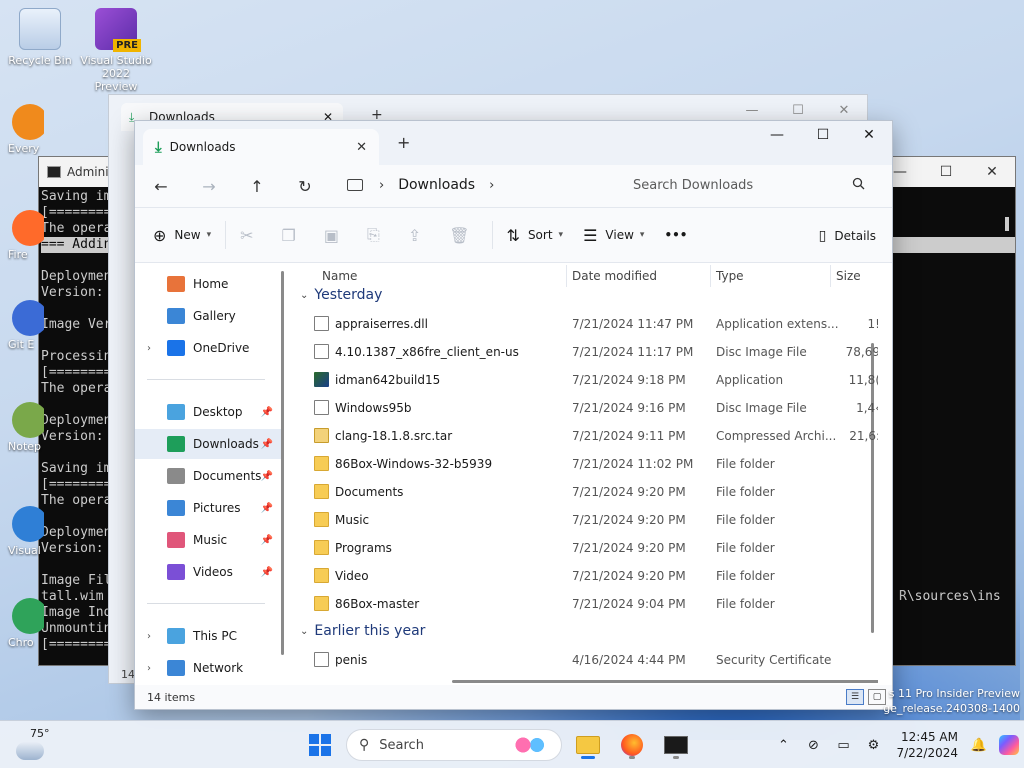 The width and height of the screenshot is (1024, 768). Describe the element at coordinates (161, 186) in the screenshot. I see `back-button: ←` at that location.